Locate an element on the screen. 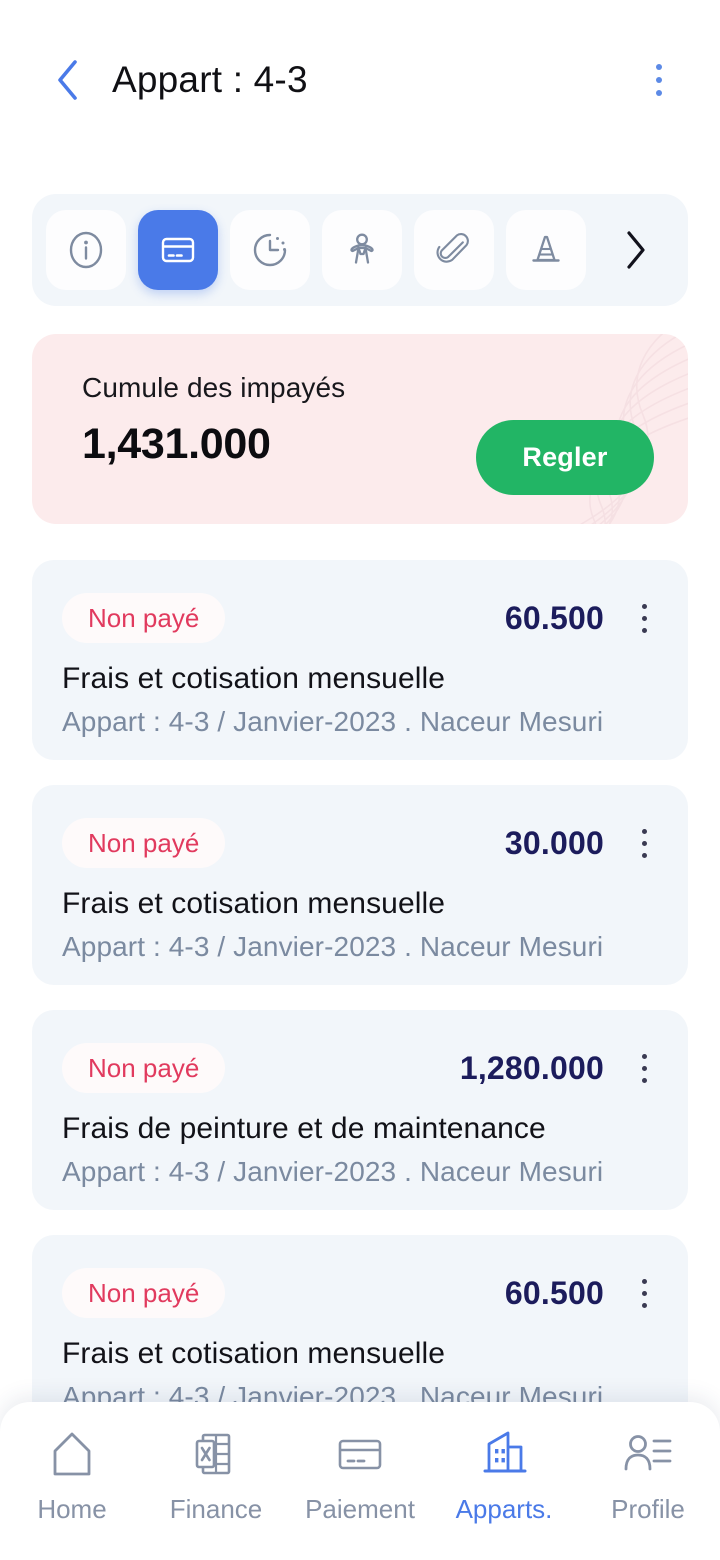 The height and width of the screenshot is (1560, 720). toolbar-item-history is located at coordinates (270, 250).